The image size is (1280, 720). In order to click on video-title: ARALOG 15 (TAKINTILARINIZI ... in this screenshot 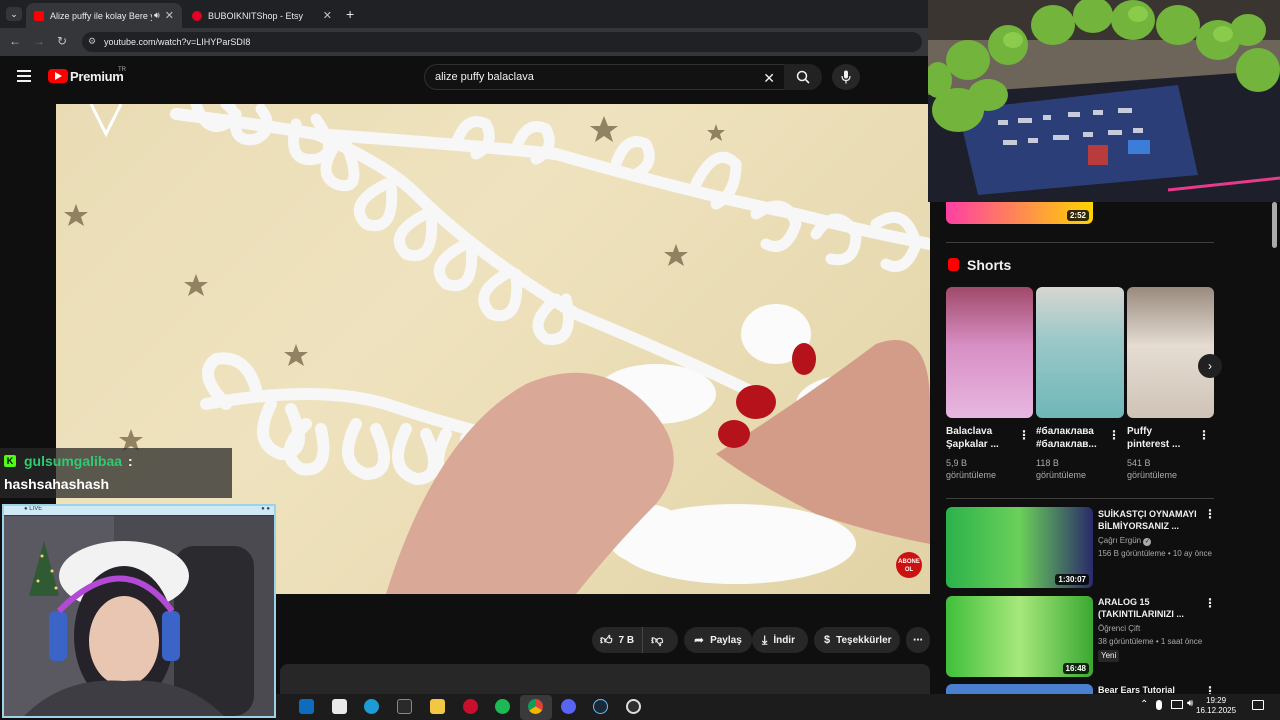, I will do `click(1153, 608)`.